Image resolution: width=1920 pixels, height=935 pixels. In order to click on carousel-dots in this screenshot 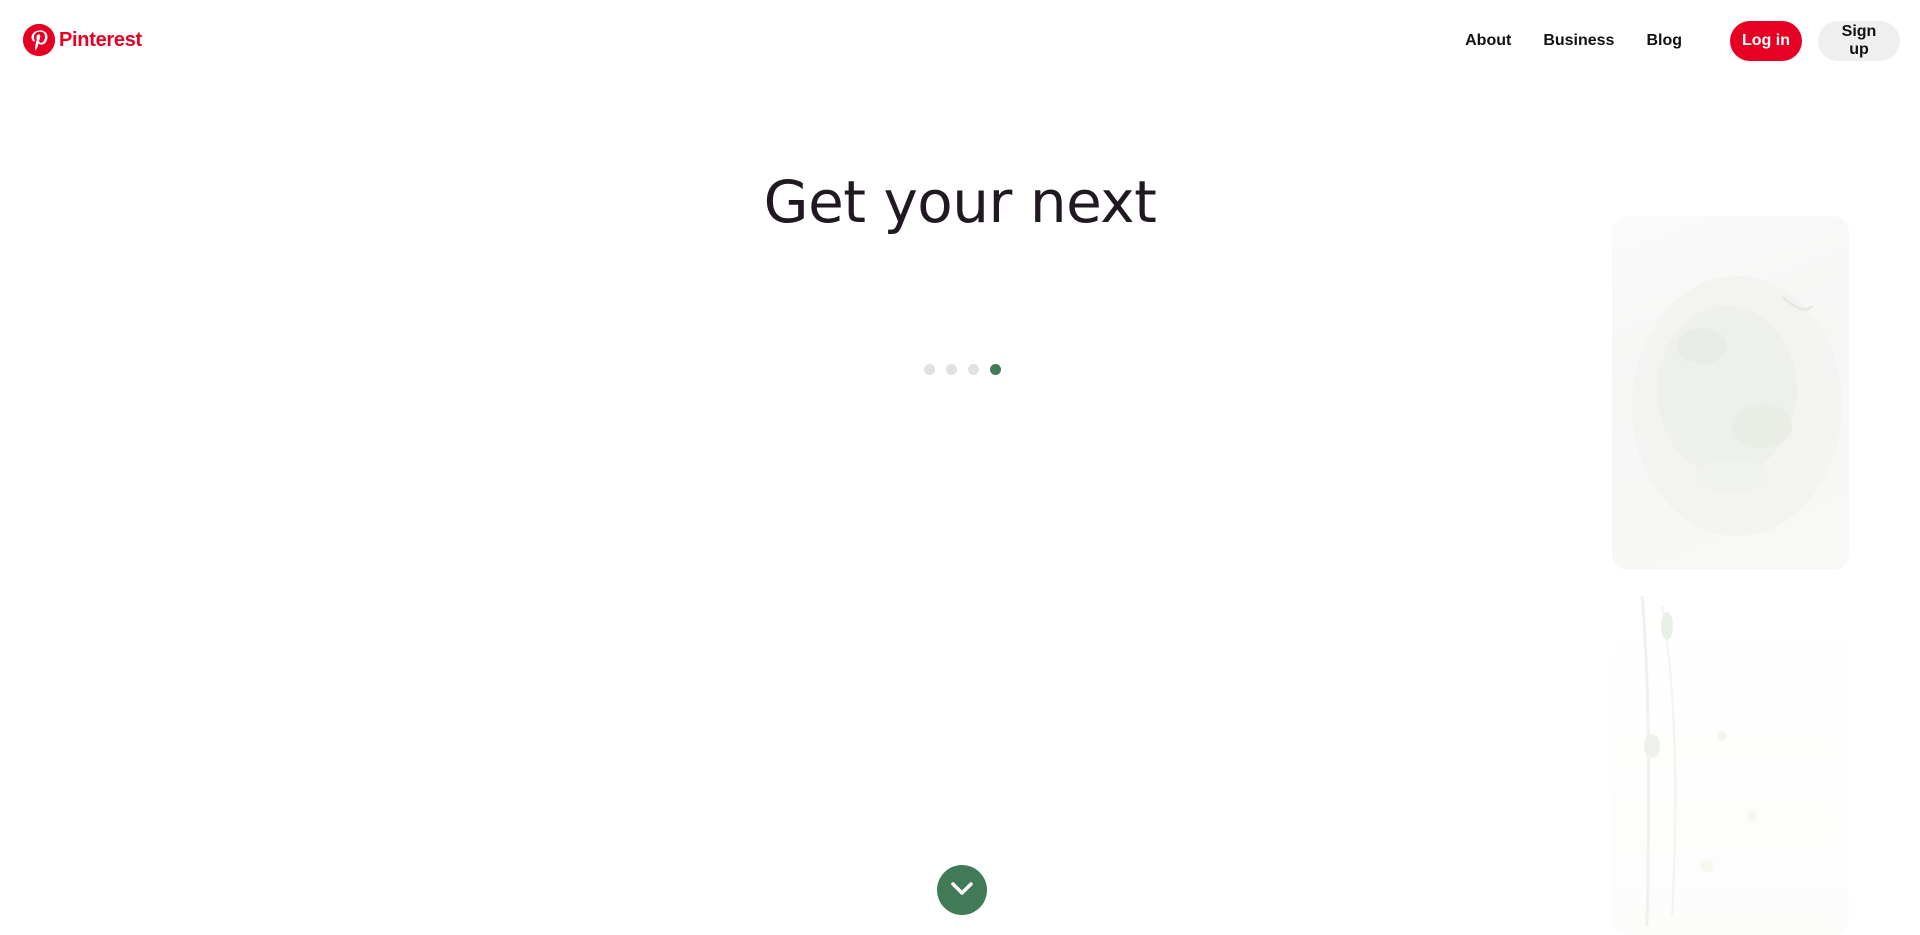, I will do `click(968, 369)`.